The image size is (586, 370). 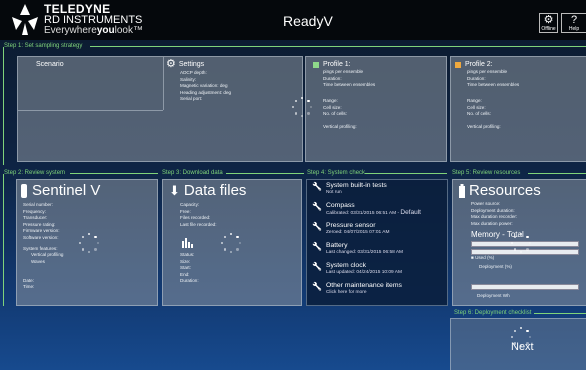 What do you see at coordinates (493, 313) in the screenshot?
I see `step6-label: Step 6: Deployment checklist` at bounding box center [493, 313].